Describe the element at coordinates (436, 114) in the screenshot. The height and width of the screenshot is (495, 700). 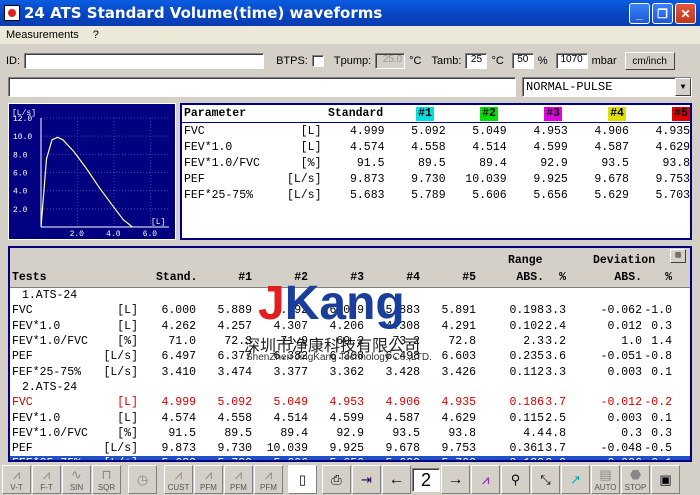
I see `parameter-header-row: Parameter Standard #1 #2 #3 #4 #5` at that location.